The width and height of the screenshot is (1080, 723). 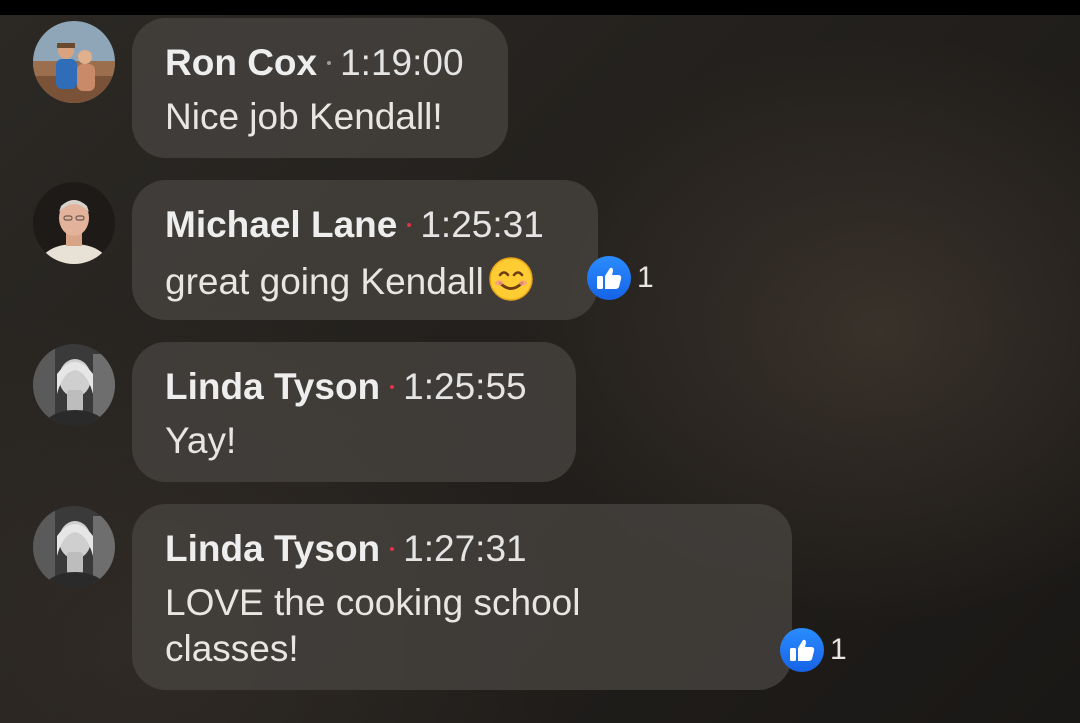 What do you see at coordinates (464, 386) in the screenshot?
I see `comment-timestamp: 1:25:55` at bounding box center [464, 386].